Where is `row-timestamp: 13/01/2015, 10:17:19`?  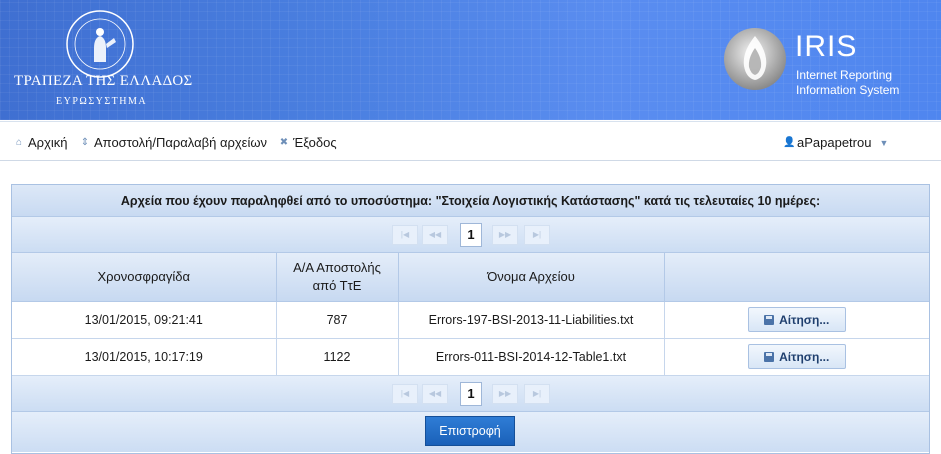 row-timestamp: 13/01/2015, 10:17:19 is located at coordinates (144, 357).